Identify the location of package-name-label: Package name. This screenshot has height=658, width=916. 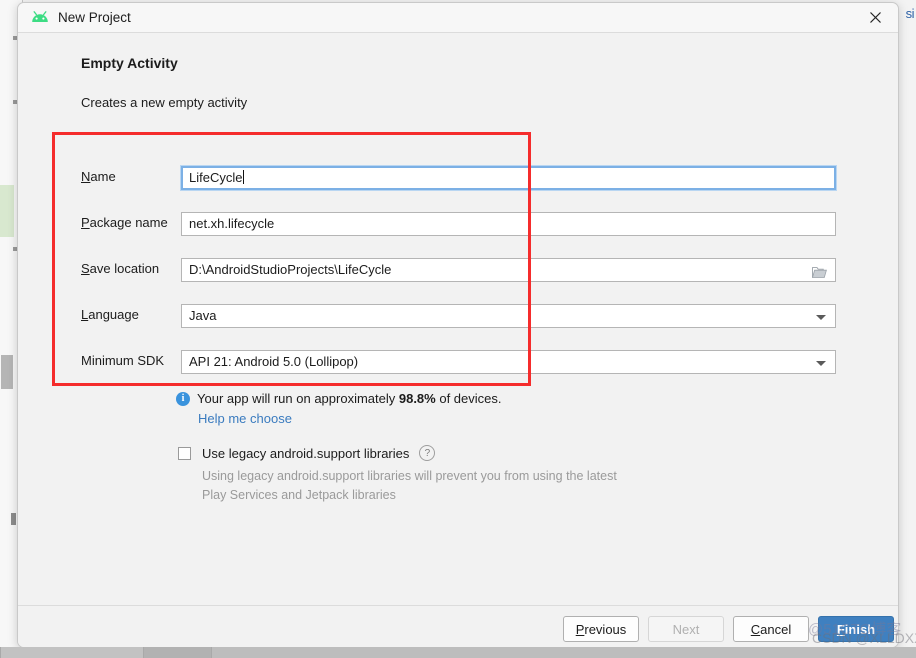
(124, 222).